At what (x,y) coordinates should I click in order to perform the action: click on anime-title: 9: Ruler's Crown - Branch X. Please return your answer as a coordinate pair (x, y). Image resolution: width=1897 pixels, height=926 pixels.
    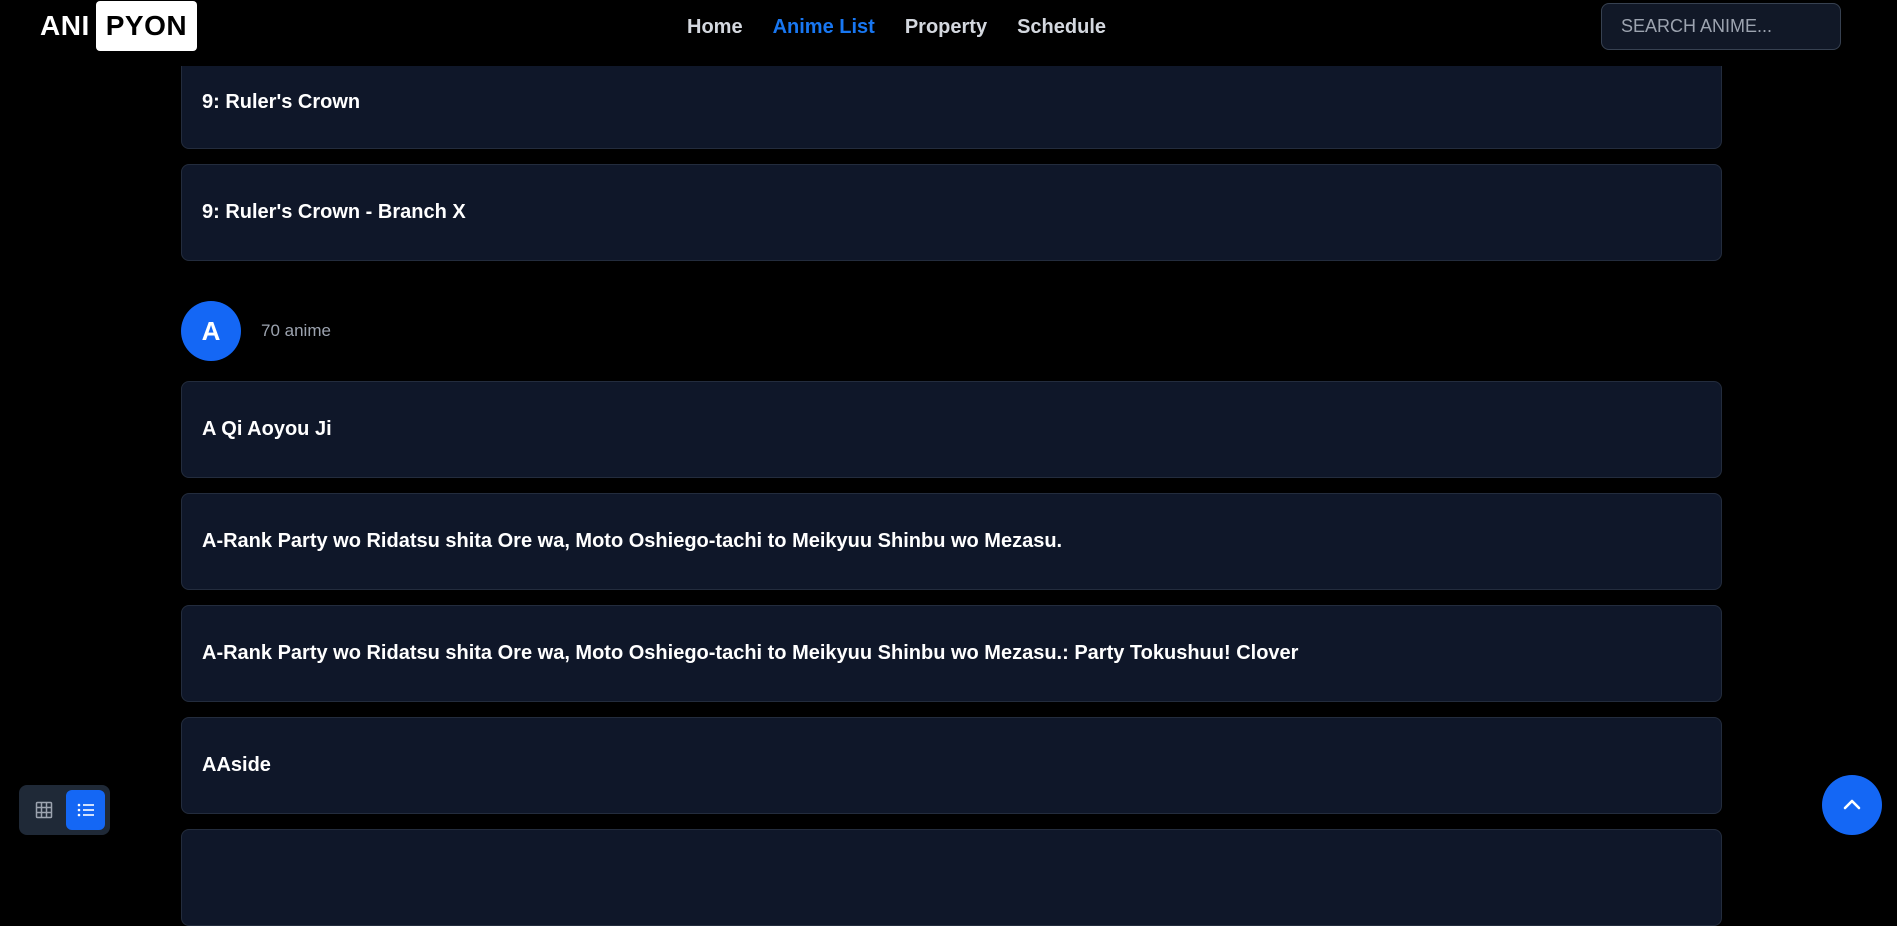
    Looking at the image, I should click on (334, 212).